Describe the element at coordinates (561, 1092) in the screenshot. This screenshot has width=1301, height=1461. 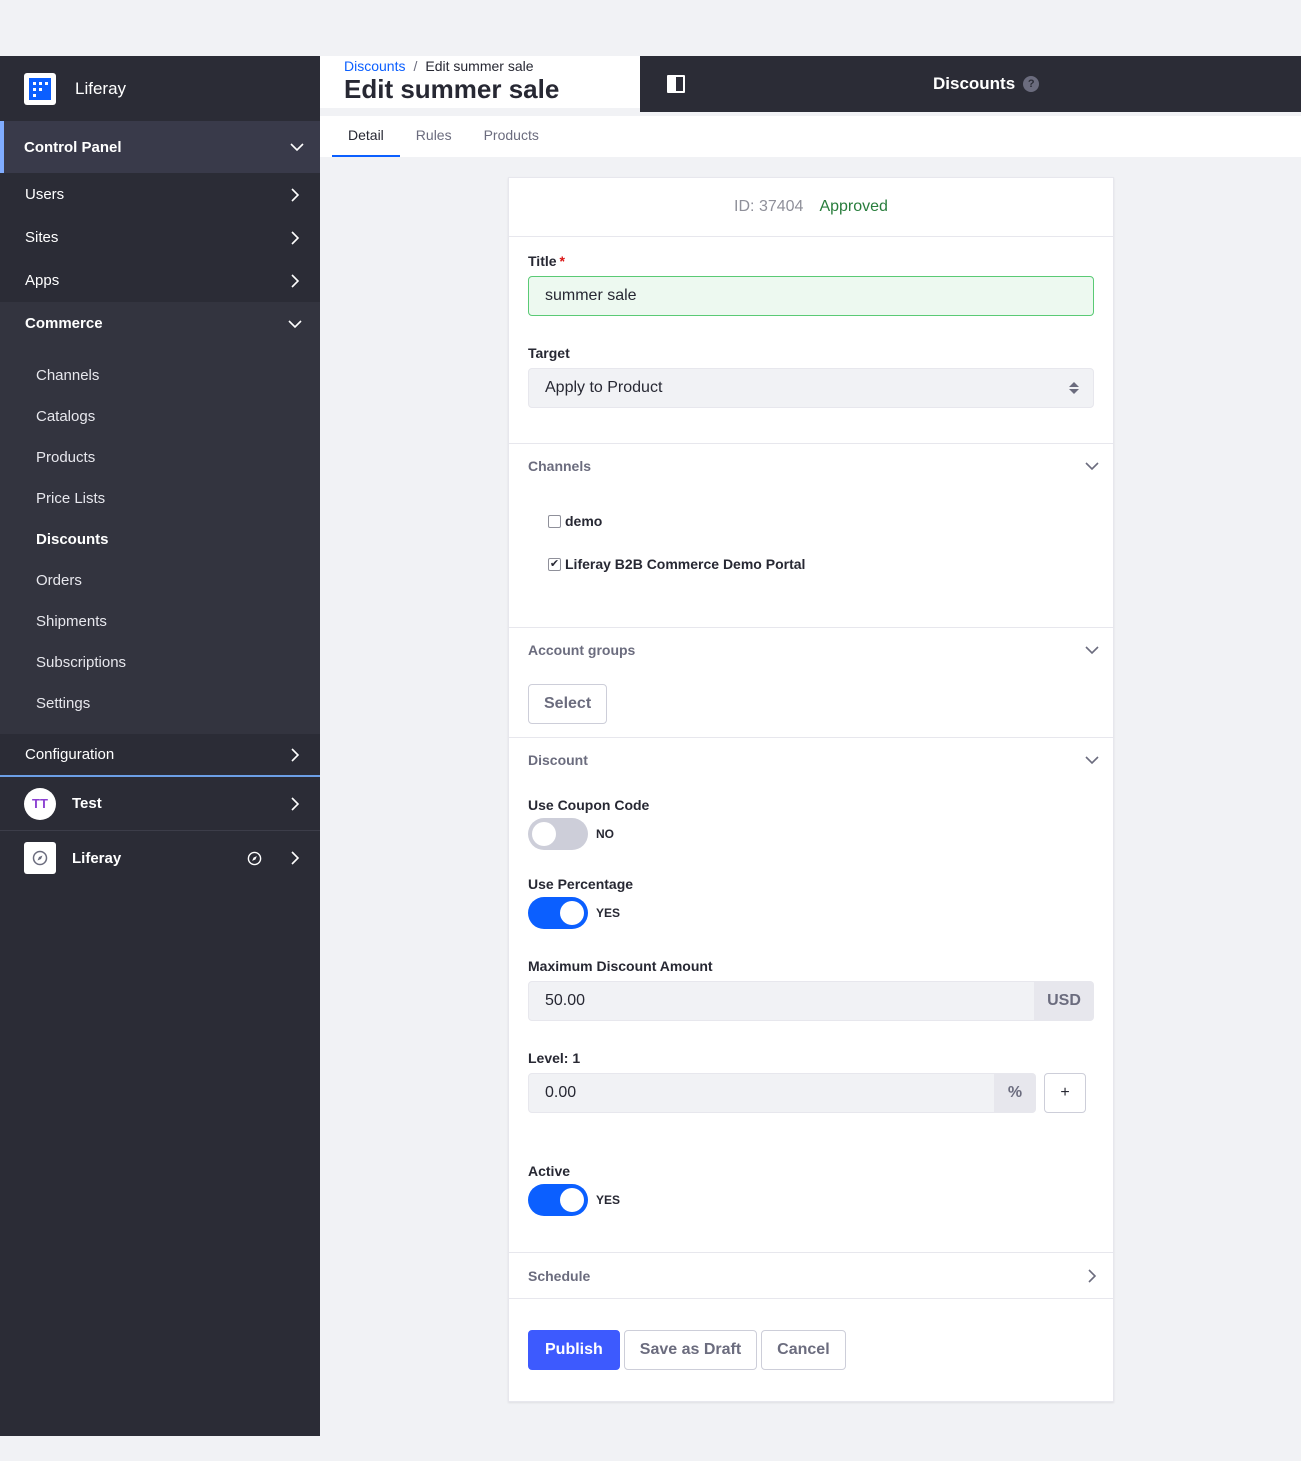
I see `level-value: 0.00` at that location.